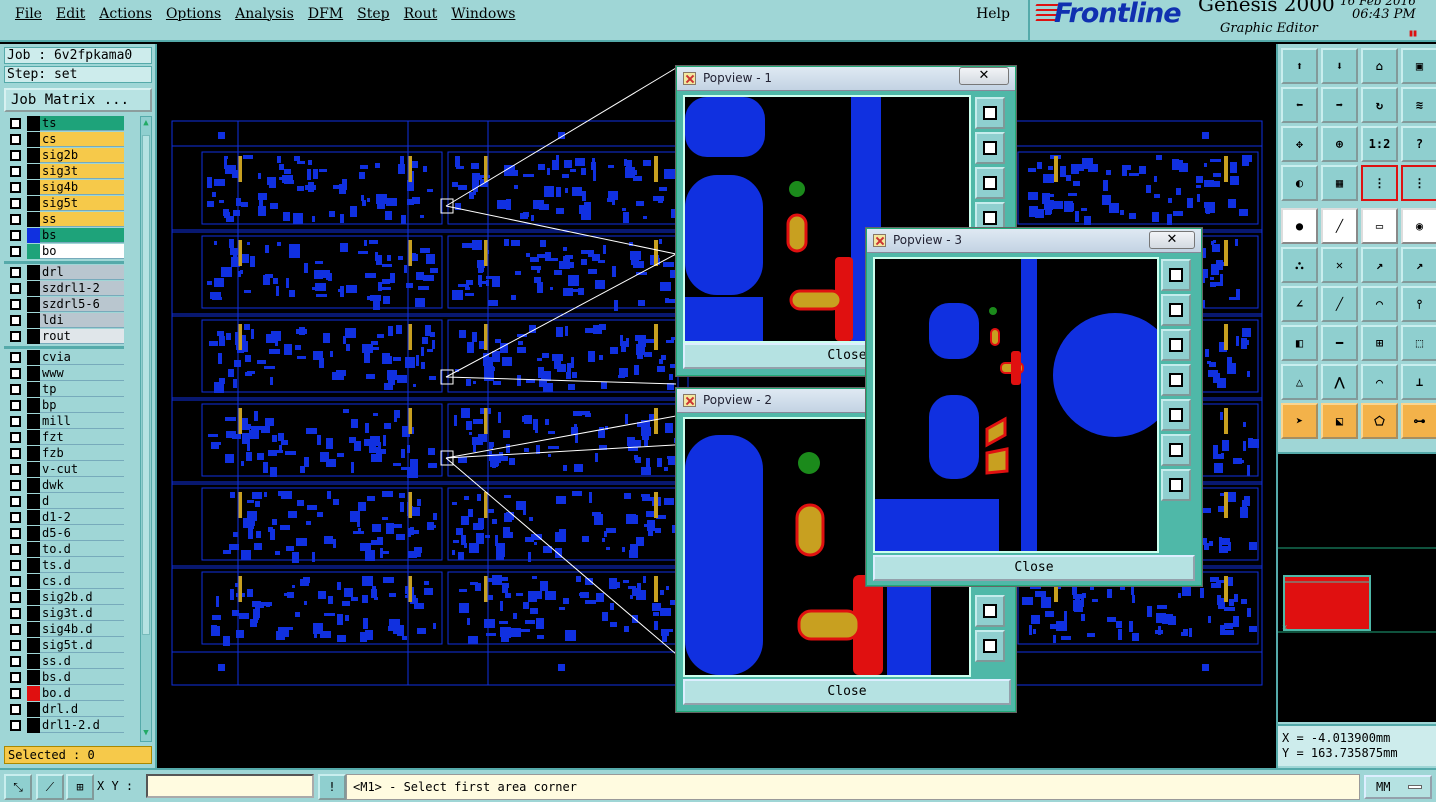  I want to click on view-redraw-icon: ↻, so click(1379, 105).